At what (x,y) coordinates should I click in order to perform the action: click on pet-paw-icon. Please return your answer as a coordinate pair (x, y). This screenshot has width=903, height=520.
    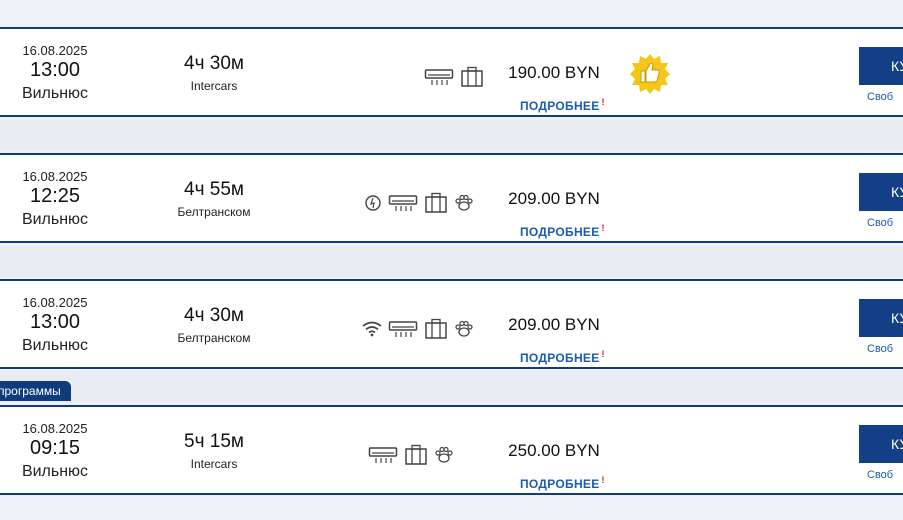
    Looking at the image, I should click on (444, 455).